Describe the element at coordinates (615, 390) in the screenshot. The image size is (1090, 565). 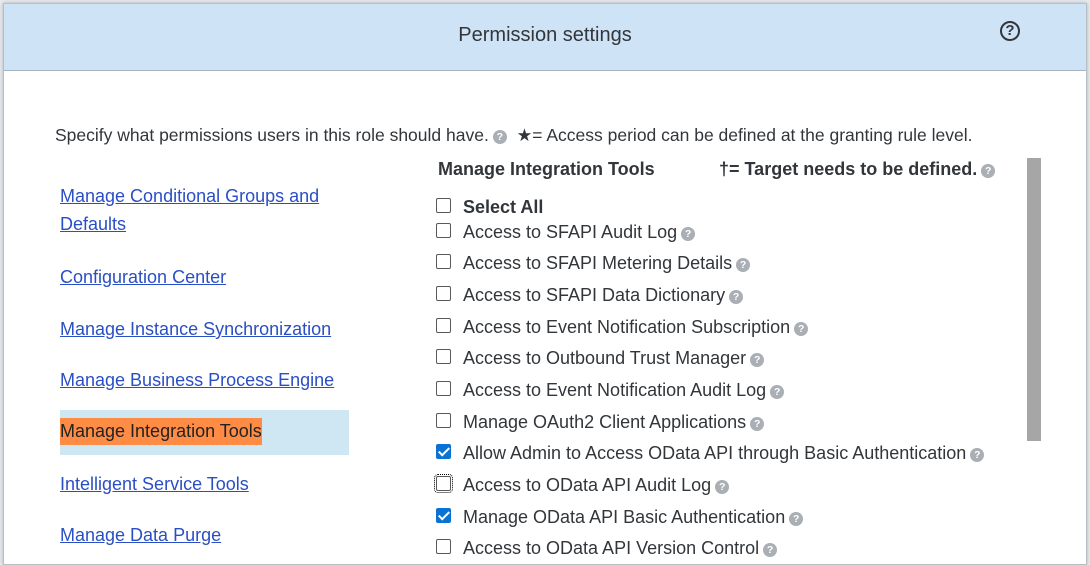
I see `permission-label: Access to Event Notification Audit Log` at that location.